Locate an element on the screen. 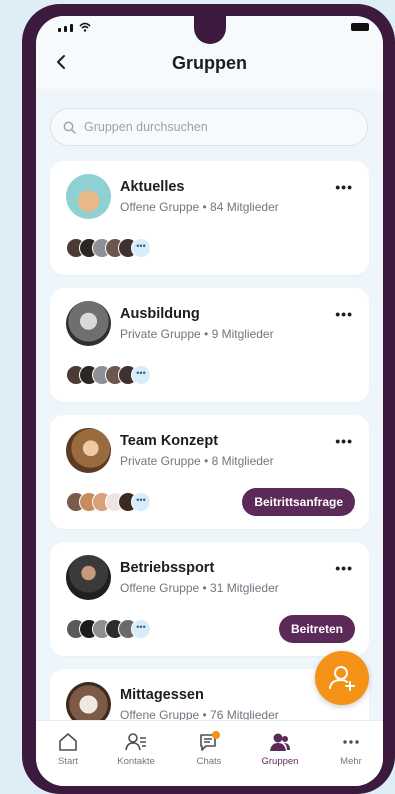  group-name: Betriebssport is located at coordinates (167, 568).